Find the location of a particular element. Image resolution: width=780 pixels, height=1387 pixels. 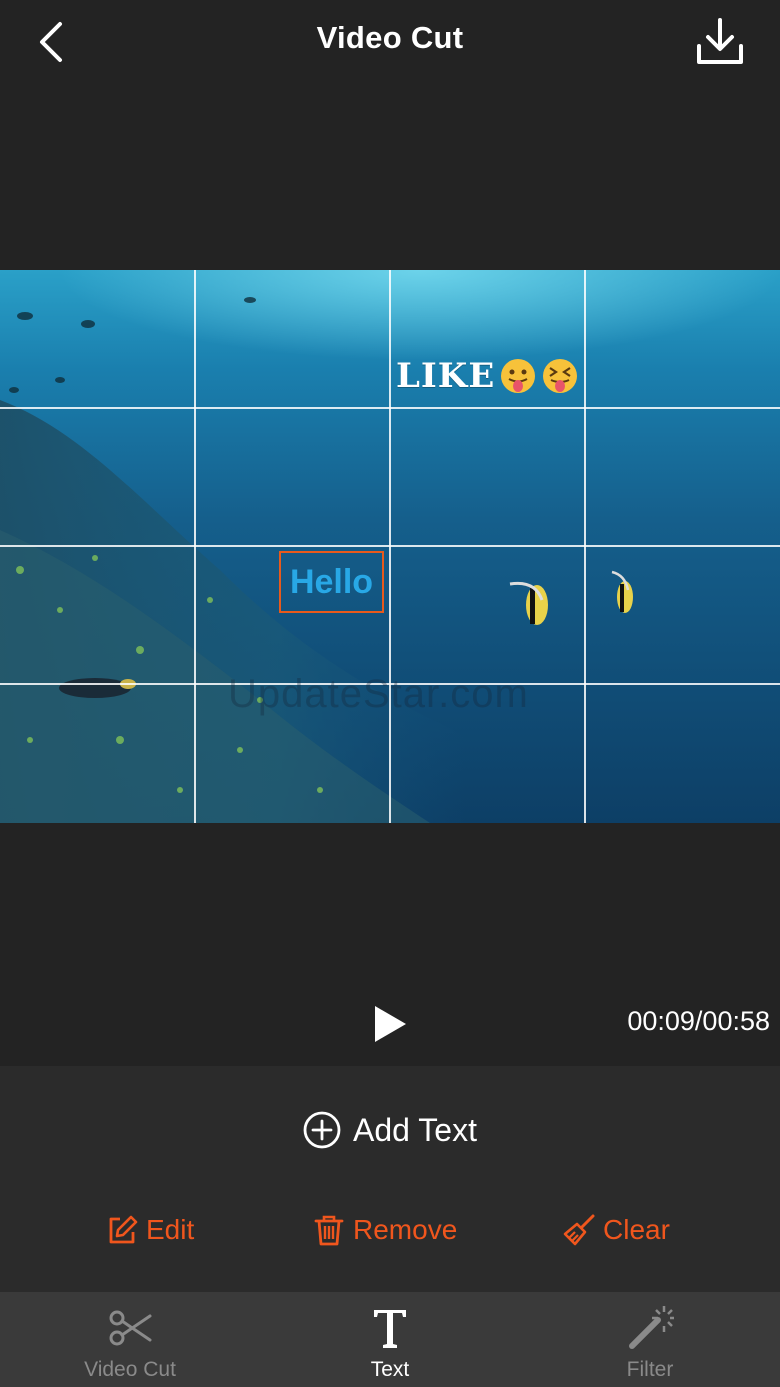

magic-wand-icon is located at coordinates (651, 1327).